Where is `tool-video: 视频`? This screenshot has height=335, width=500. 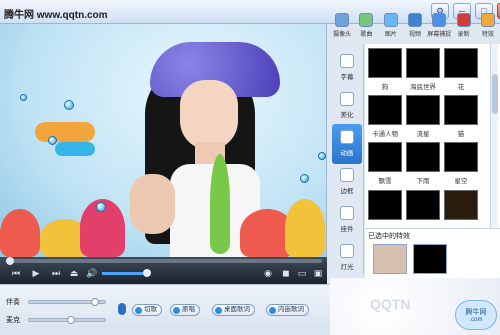 tool-video: 视频 is located at coordinates (415, 27).